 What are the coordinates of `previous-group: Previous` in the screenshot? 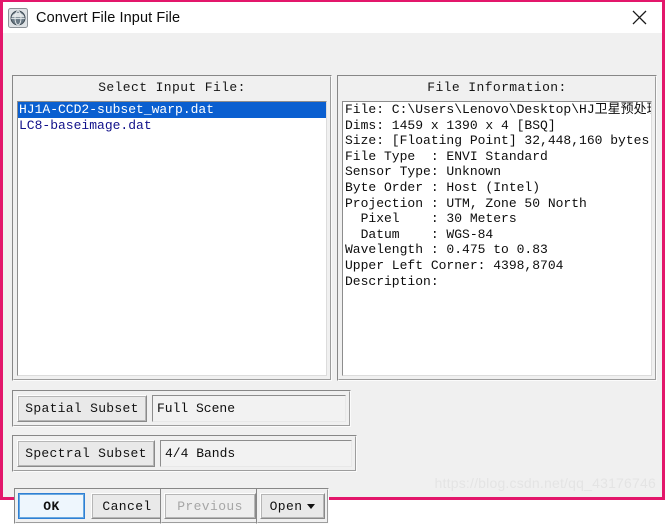 It's located at (210, 506).